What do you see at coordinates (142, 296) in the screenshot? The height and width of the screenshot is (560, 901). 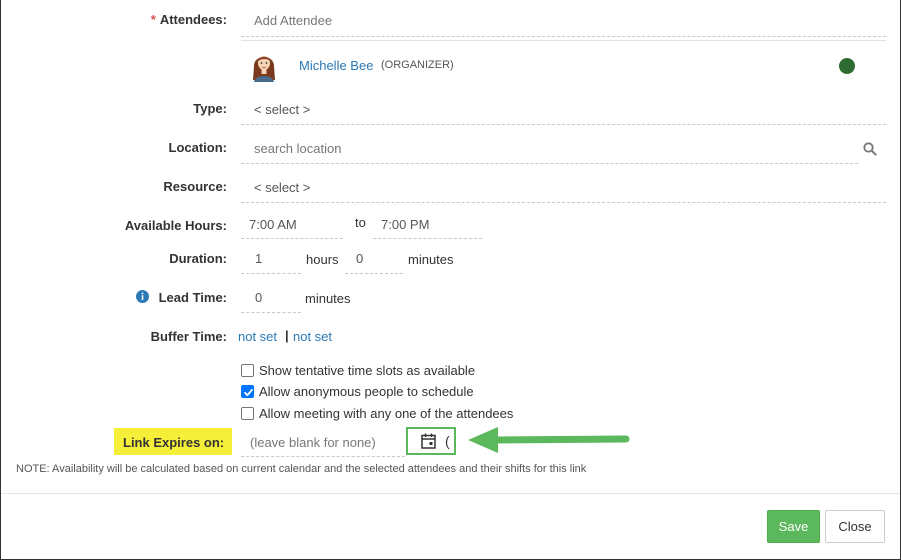 I see `info-icon` at bounding box center [142, 296].